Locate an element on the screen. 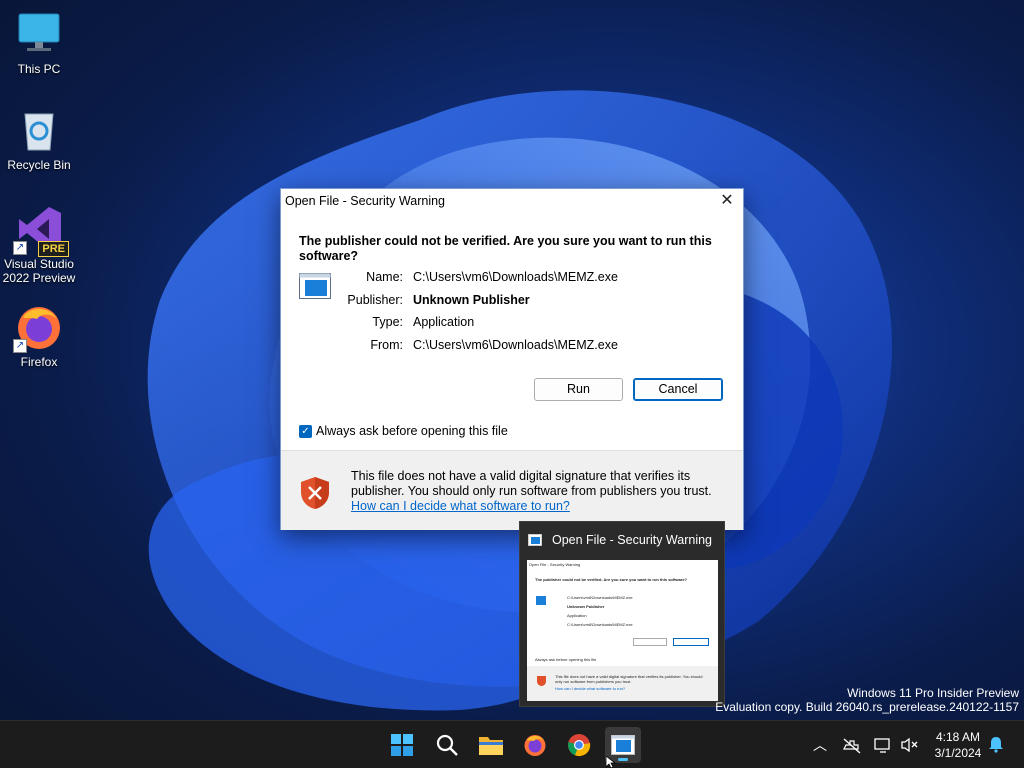 Image resolution: width=1024 pixels, height=768 pixels. mini-from: C:\Users\vm6\Downloads\MEMZ.exe is located at coordinates (600, 624).